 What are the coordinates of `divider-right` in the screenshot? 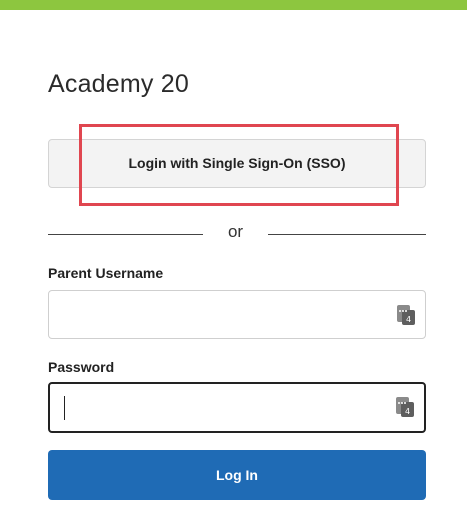 It's located at (347, 234).